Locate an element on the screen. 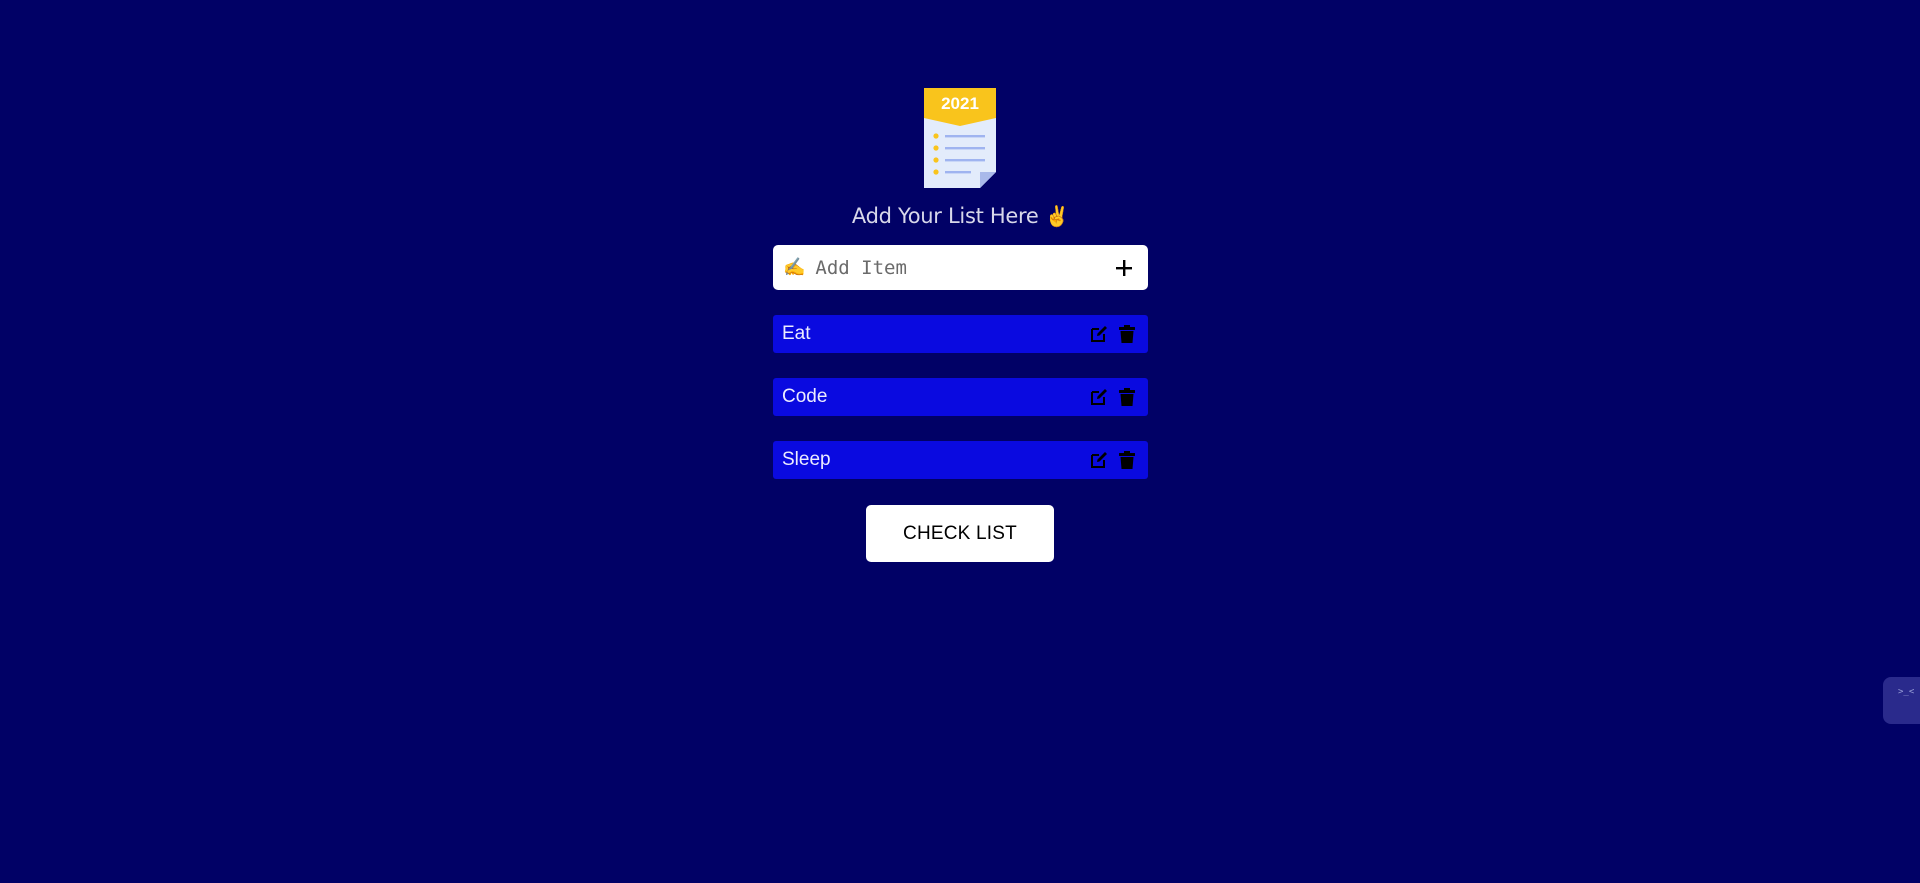  list-item-label: Code is located at coordinates (805, 396).